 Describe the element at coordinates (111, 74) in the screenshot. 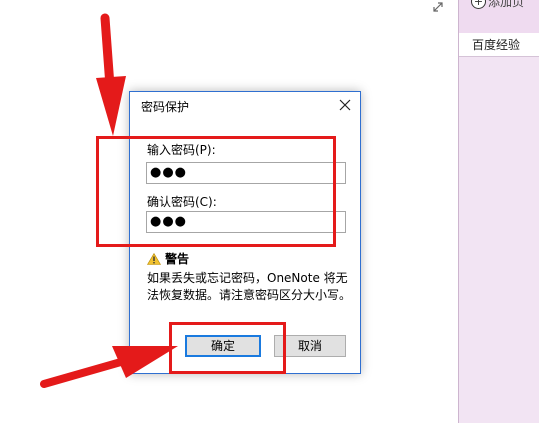

I see `down-arrow-icon` at that location.